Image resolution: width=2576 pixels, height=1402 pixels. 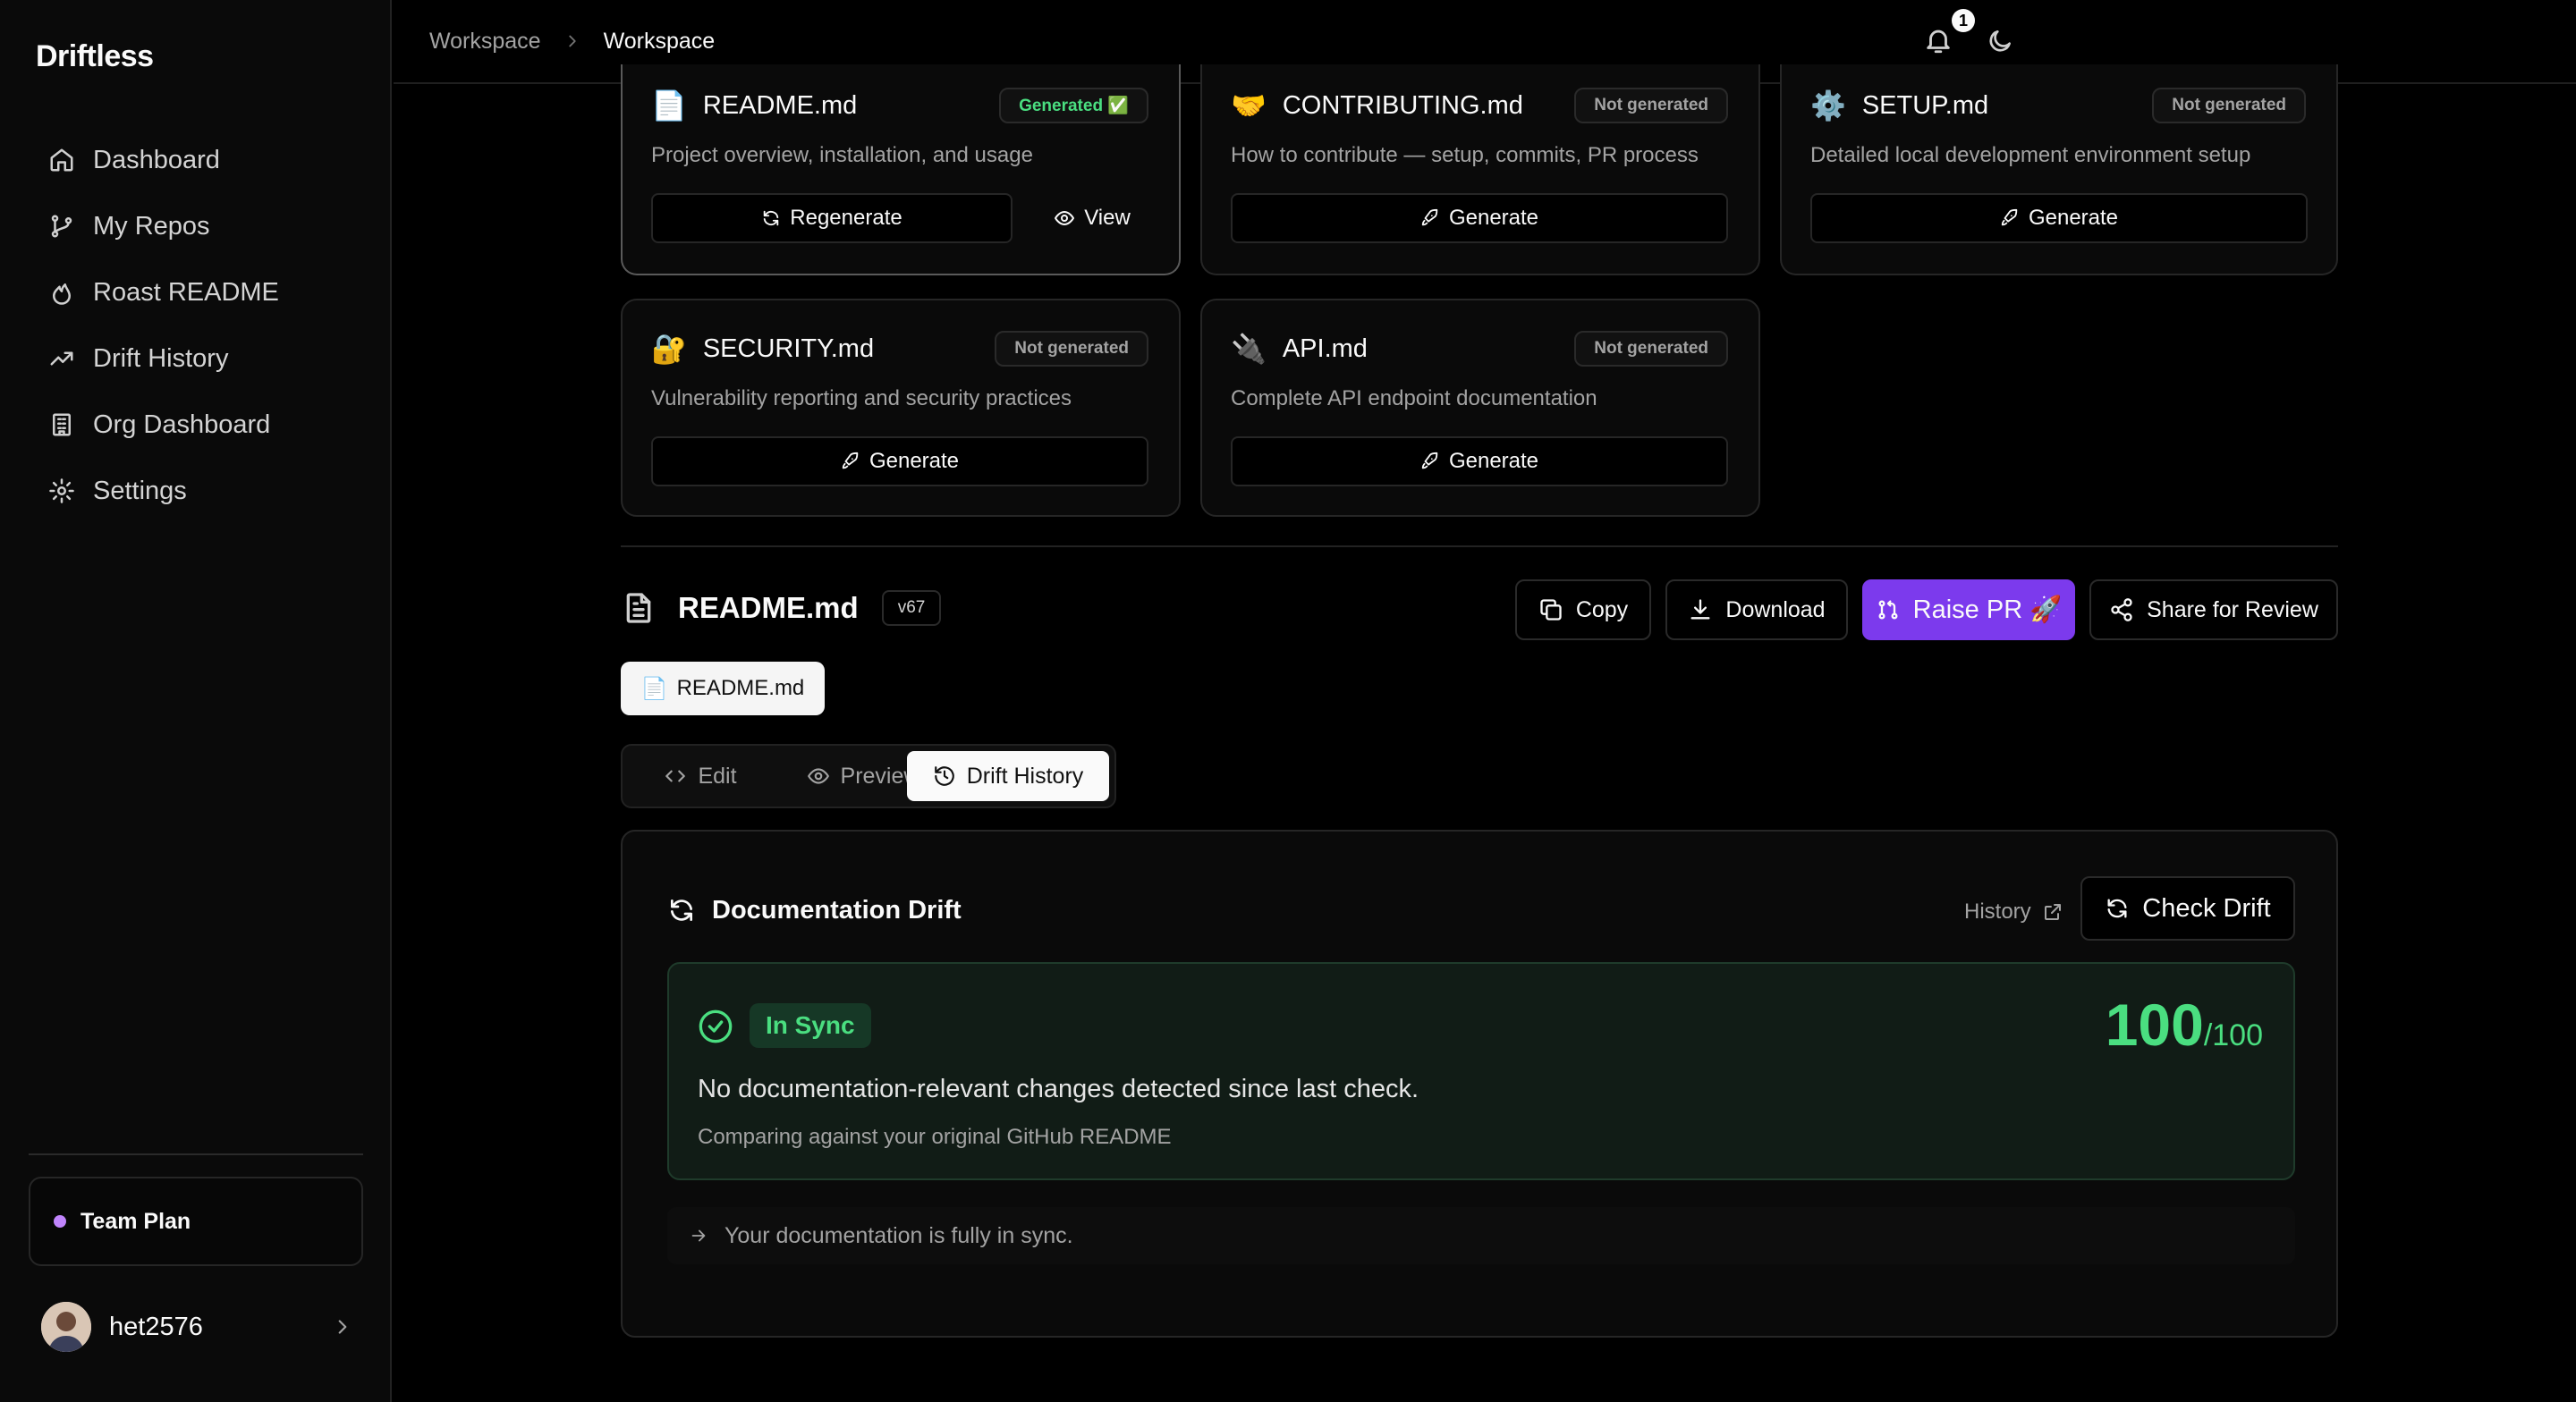 I want to click on external-link-icon, so click(x=2052, y=912).